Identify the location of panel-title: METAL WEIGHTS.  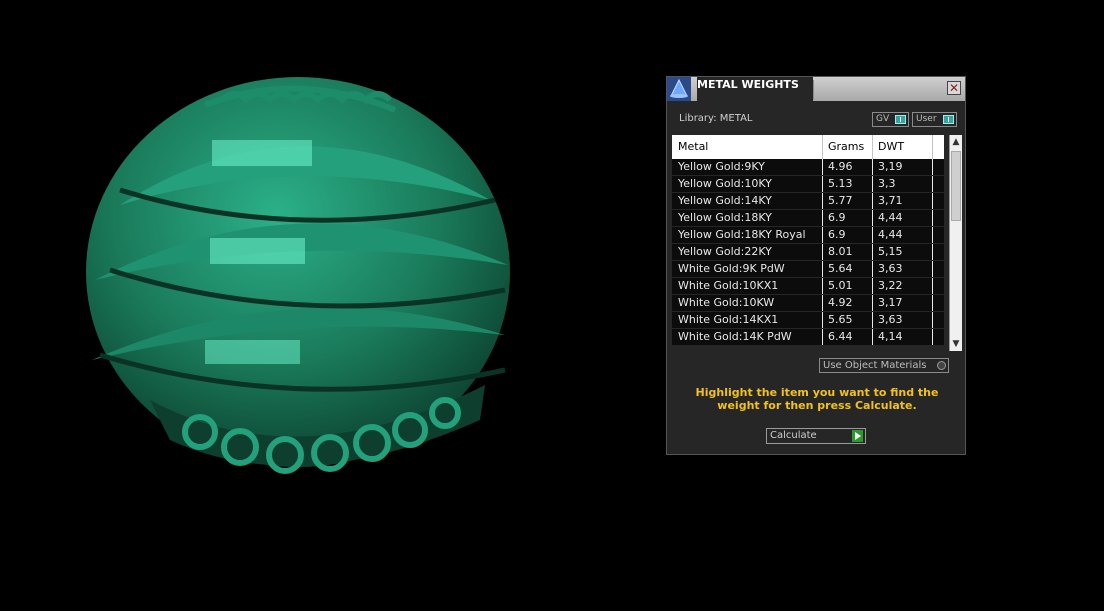
(755, 89).